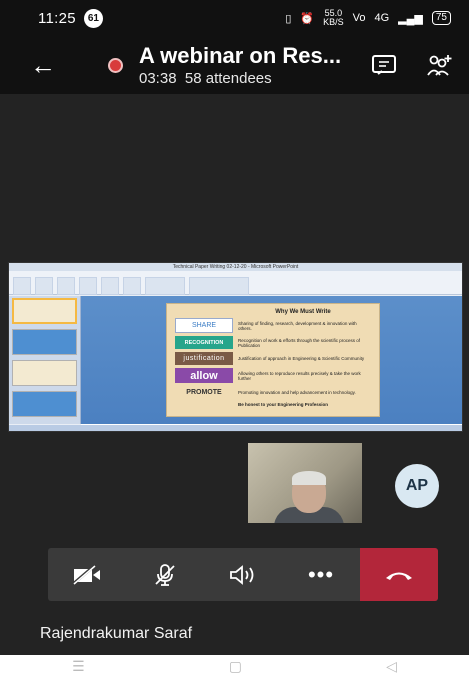 This screenshot has height=677, width=469. I want to click on speaker-icon, so click(242, 574).